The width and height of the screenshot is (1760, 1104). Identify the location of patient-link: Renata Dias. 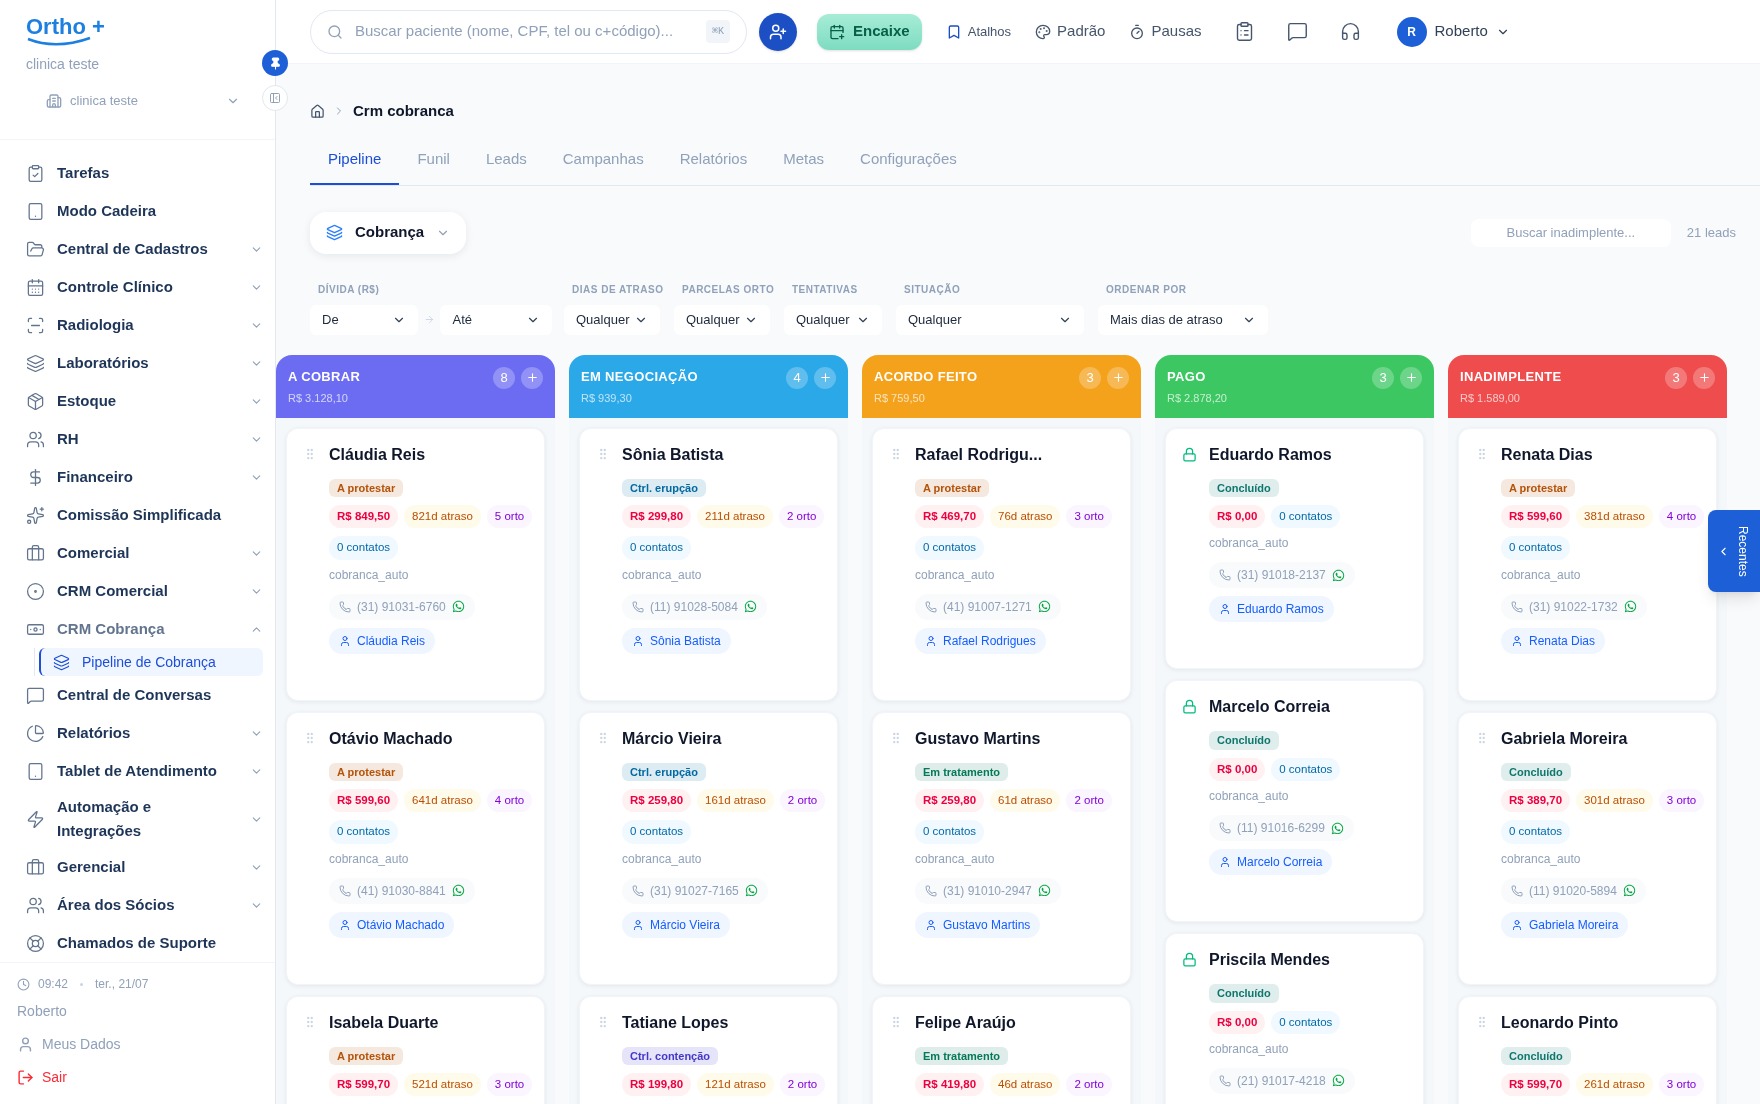
(1553, 640).